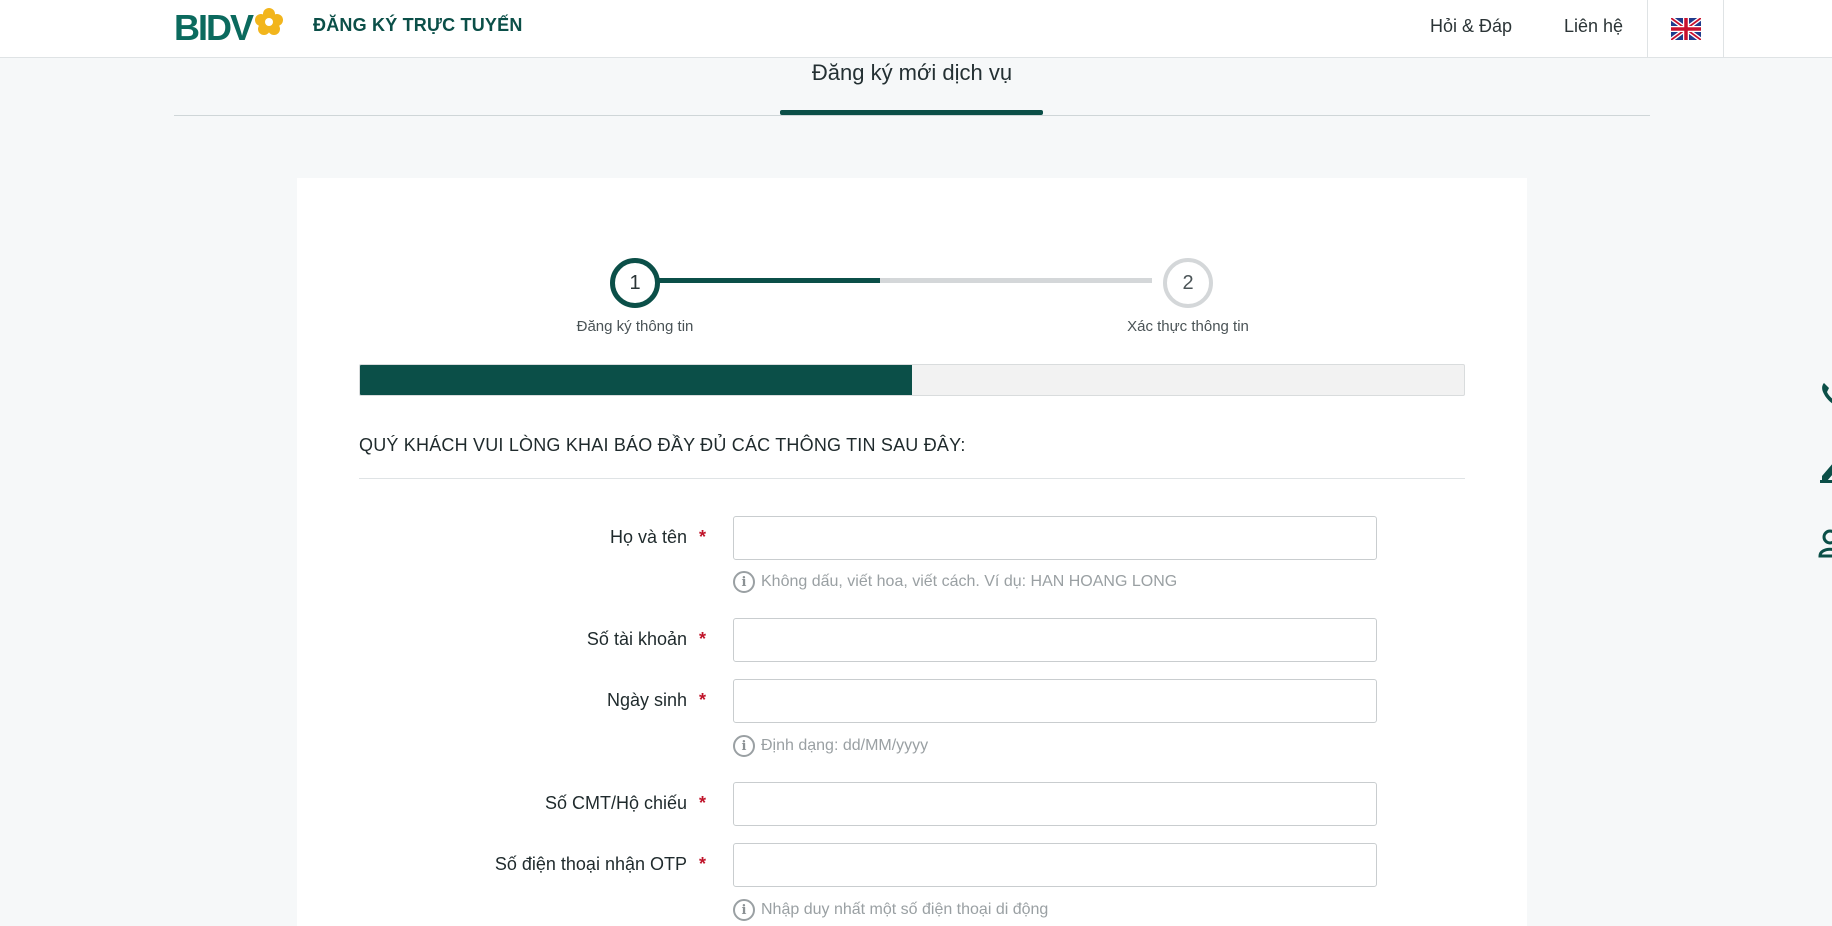 The image size is (1832, 926). Describe the element at coordinates (912, 73) in the screenshot. I see `tab-register-new-service: Đăng ký mới dịch vụ` at that location.